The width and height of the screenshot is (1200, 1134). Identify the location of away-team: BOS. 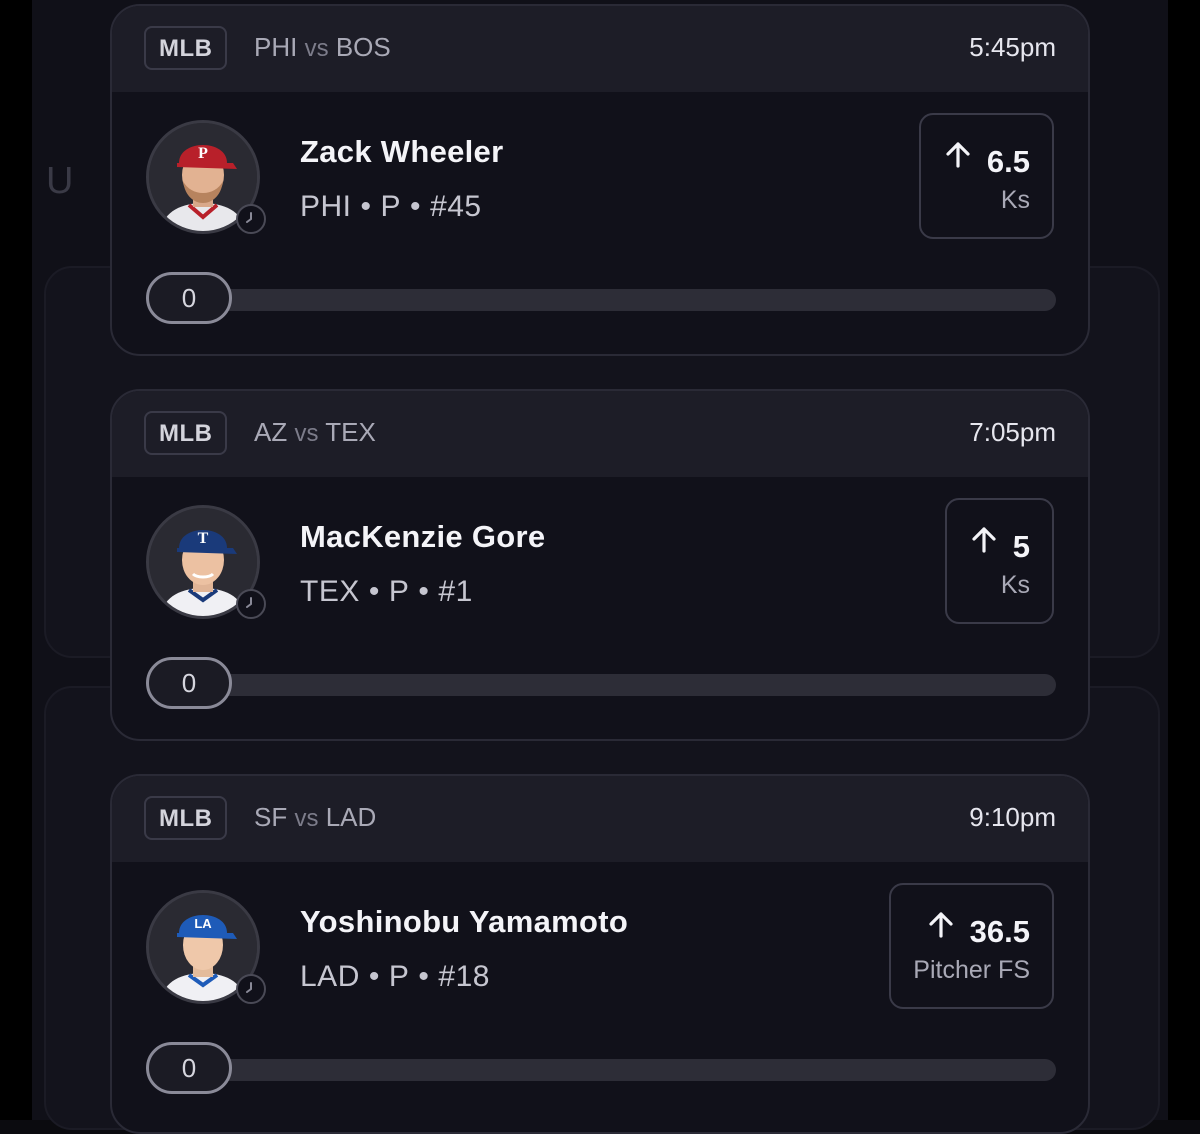
(363, 47).